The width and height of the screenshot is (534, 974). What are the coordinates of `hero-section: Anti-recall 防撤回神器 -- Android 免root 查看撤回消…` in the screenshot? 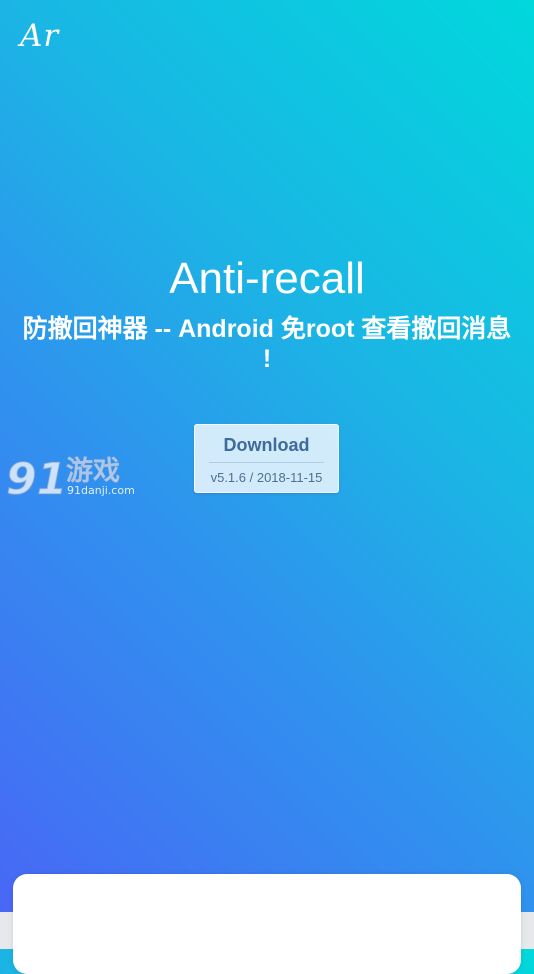 It's located at (267, 312).